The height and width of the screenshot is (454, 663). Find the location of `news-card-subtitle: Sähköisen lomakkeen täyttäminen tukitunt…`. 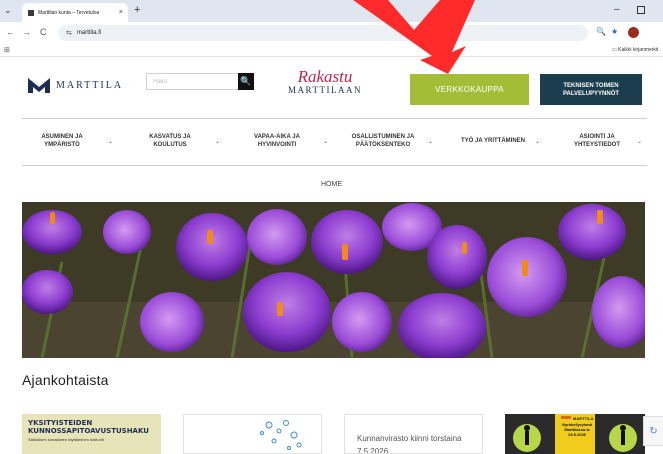

news-card-subtitle: Sähköisen lomakkeen täyttäminen tukitunt… is located at coordinates (66, 439).